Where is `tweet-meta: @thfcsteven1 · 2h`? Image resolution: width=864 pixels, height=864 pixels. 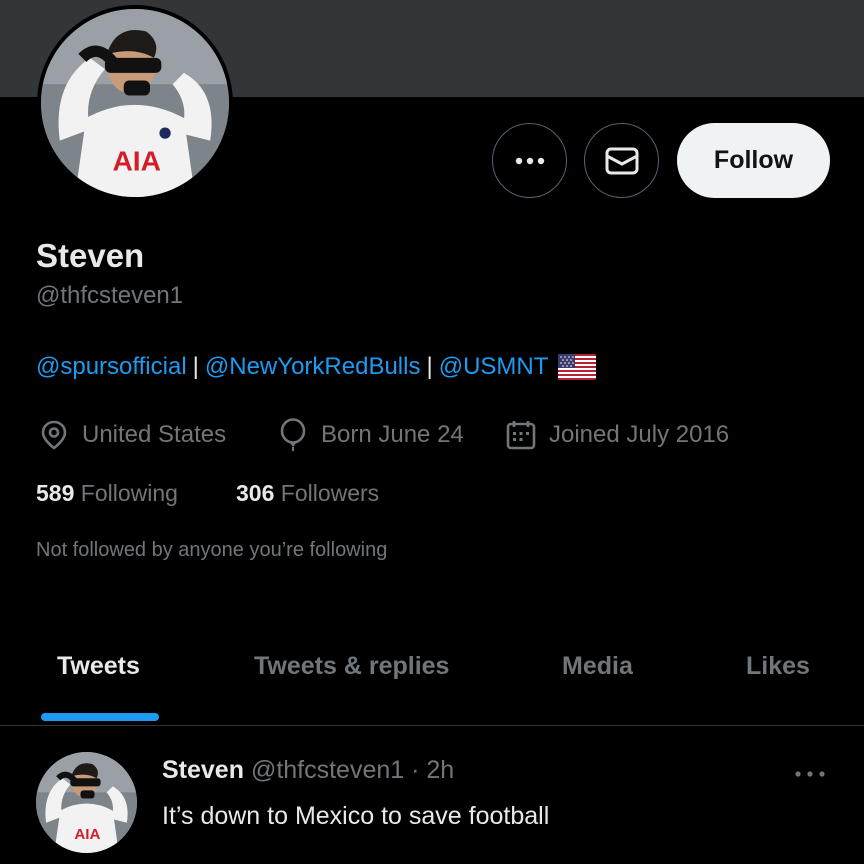 tweet-meta: @thfcsteven1 · 2h is located at coordinates (352, 770).